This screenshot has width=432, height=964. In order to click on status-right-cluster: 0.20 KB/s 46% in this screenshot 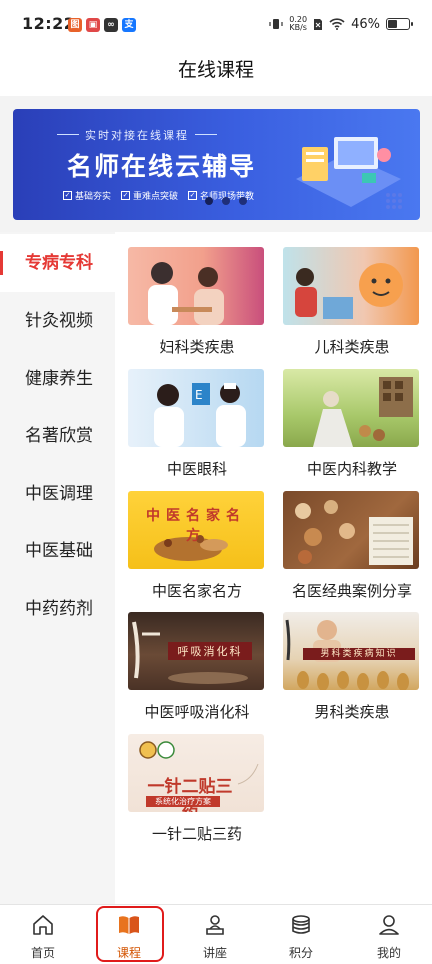, I will do `click(341, 24)`.